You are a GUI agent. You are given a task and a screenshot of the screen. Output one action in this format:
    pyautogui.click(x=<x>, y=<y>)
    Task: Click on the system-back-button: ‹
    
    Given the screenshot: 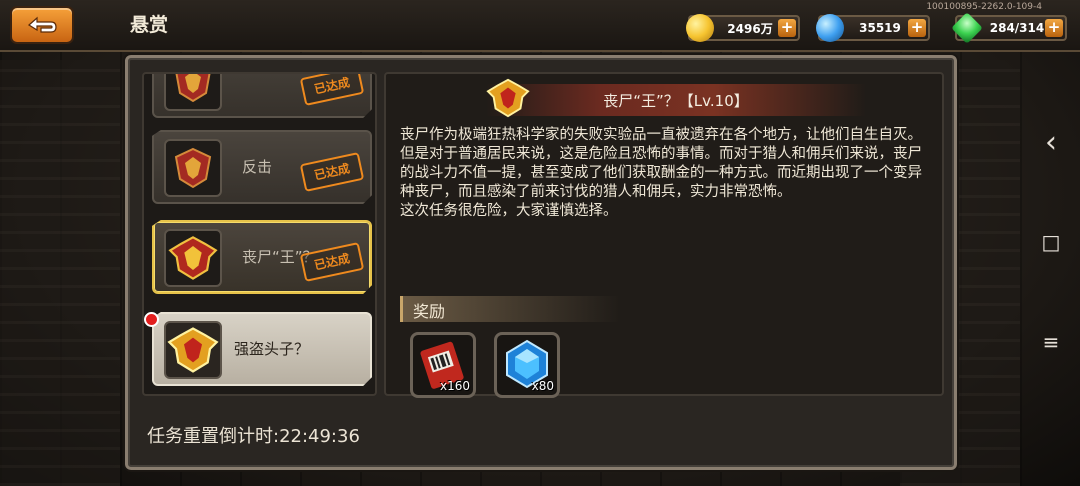 What is the action you would take?
    pyautogui.click(x=1051, y=142)
    